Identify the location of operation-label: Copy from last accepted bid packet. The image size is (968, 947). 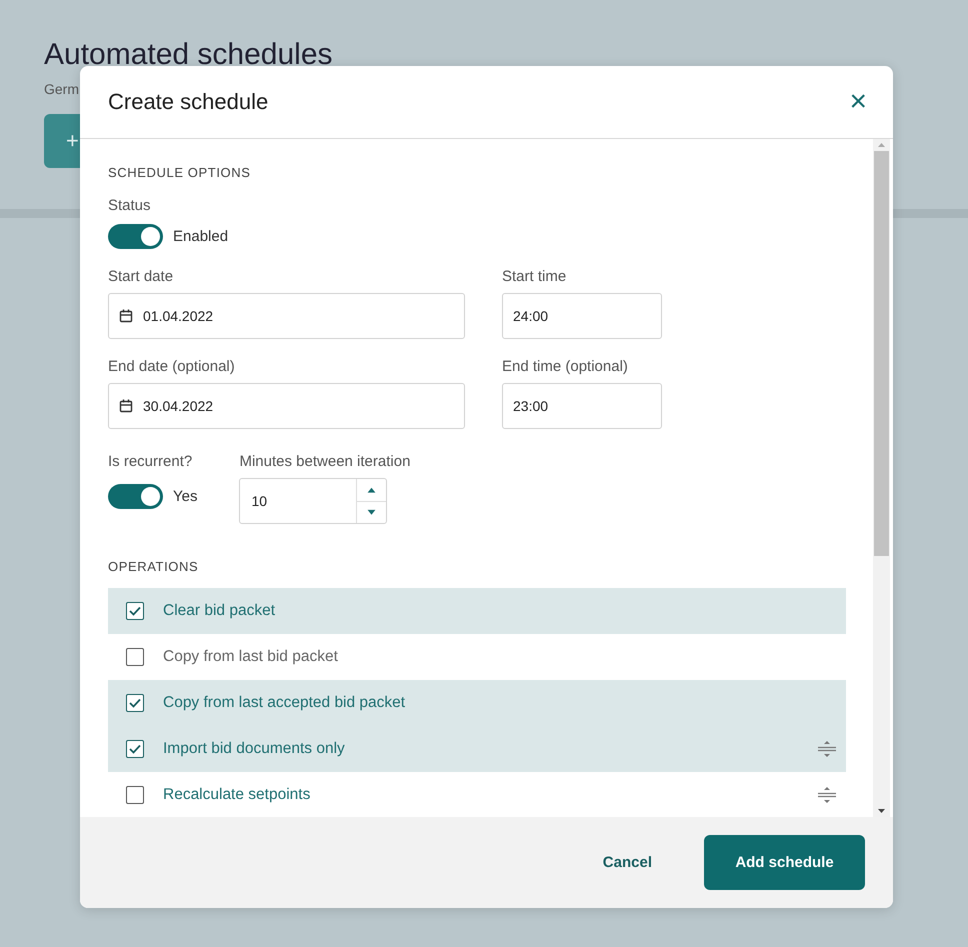
(284, 703).